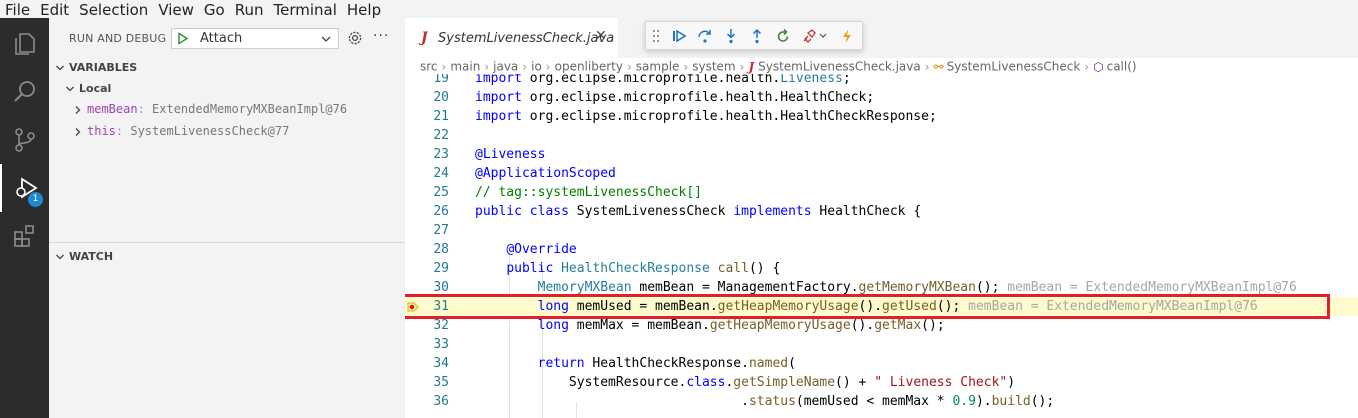  Describe the element at coordinates (679, 9) in the screenshot. I see `menu-bar: File Edit Selection View Go Run Terminal Help` at that location.